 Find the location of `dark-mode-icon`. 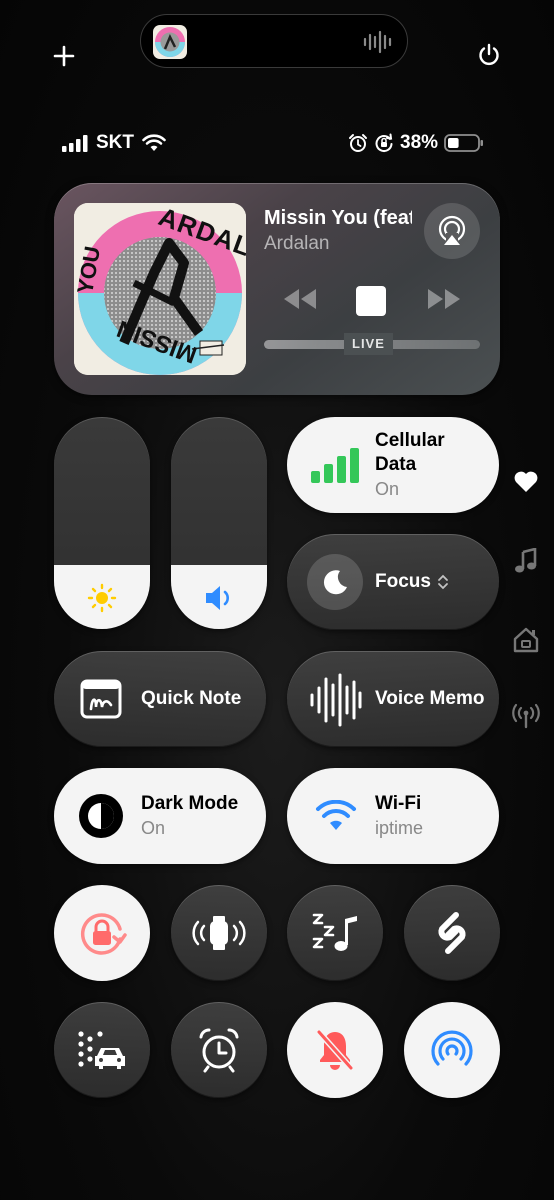

dark-mode-icon is located at coordinates (101, 816).